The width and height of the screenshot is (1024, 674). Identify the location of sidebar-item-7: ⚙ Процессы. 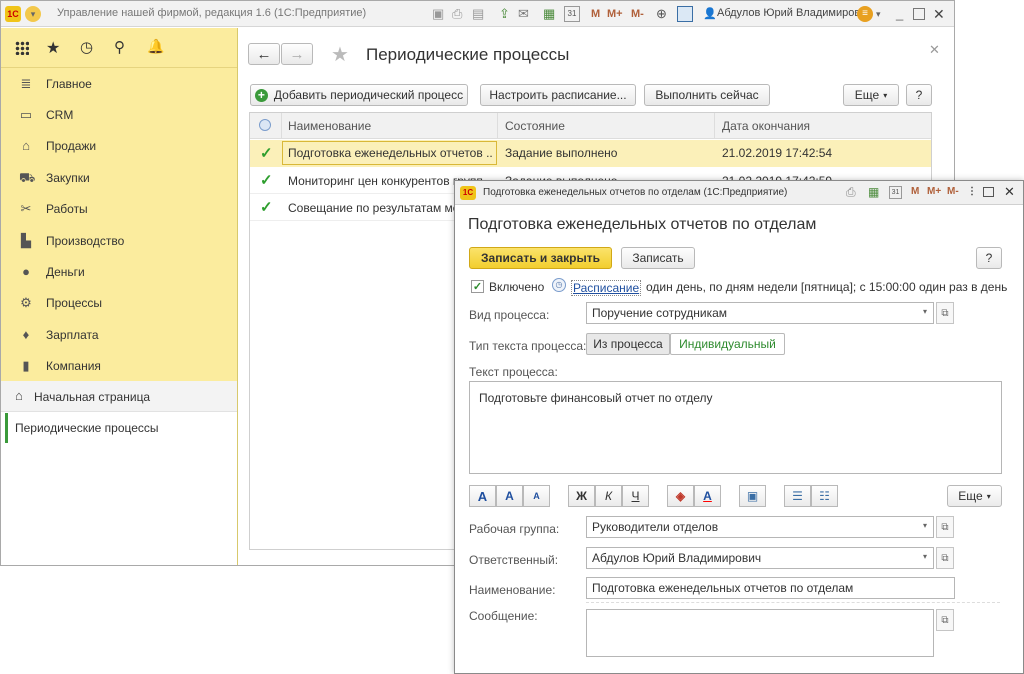
(119, 303).